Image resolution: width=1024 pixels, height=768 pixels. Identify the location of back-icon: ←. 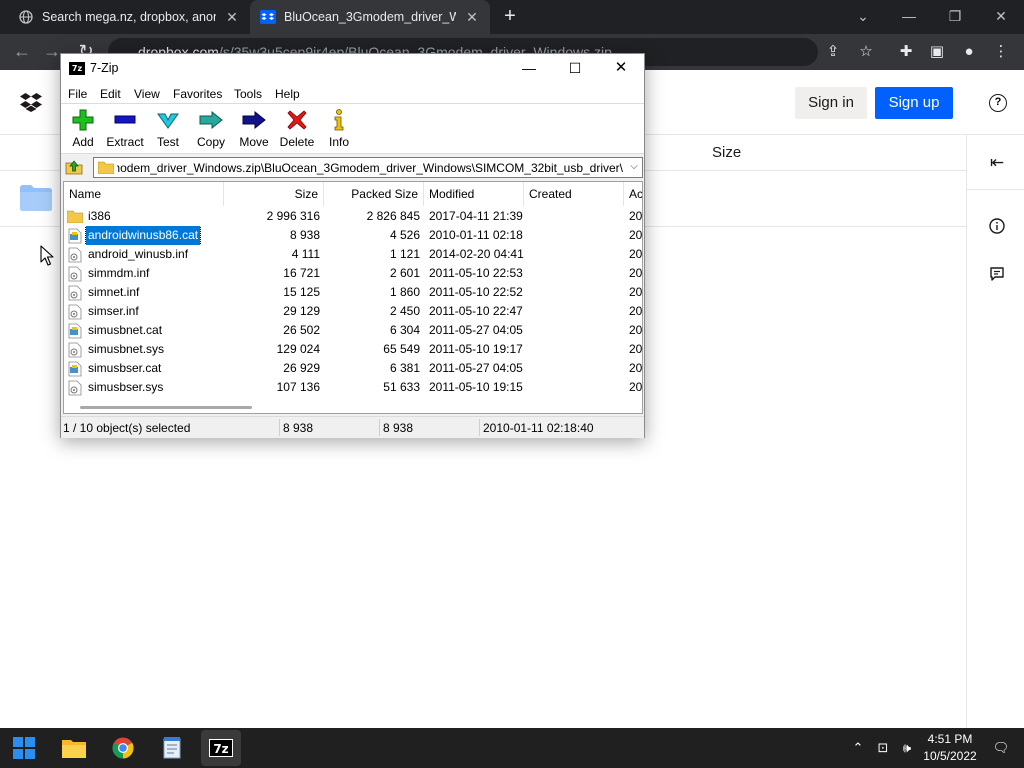
(22, 52).